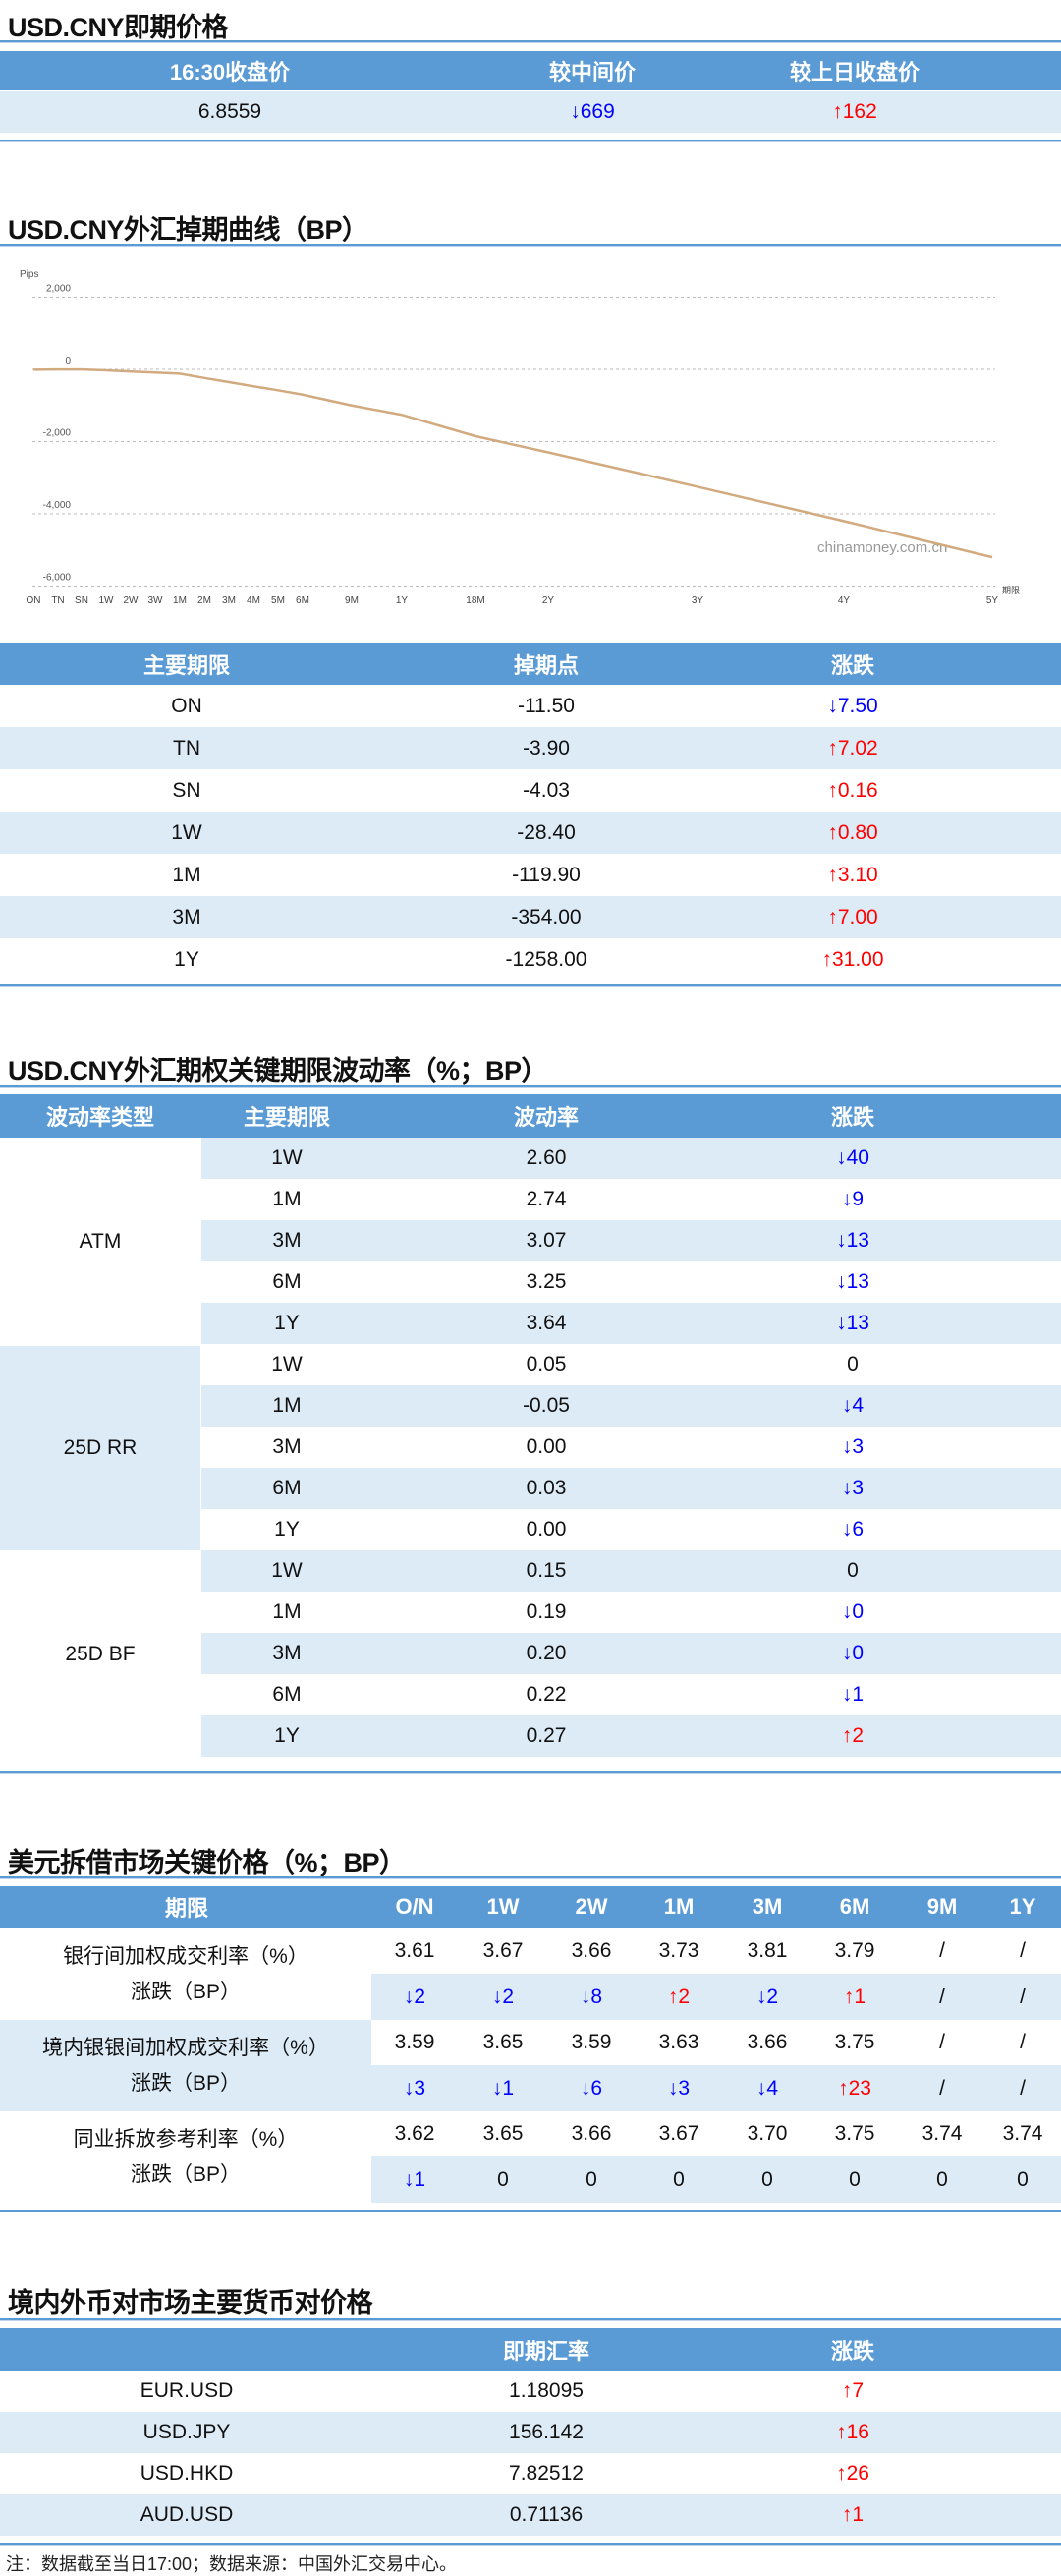 The image size is (1061, 2576). Describe the element at coordinates (853, 1653) in the screenshot. I see `table-cell: ↓0` at that location.